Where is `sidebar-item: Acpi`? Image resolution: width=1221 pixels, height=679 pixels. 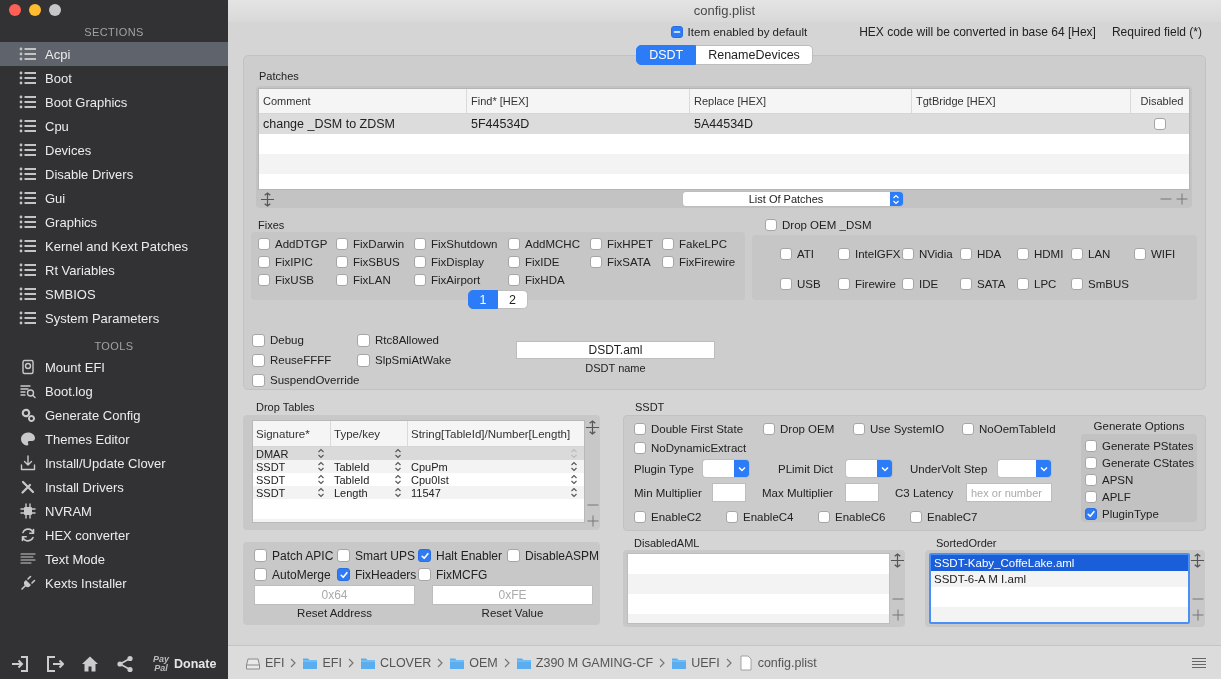
sidebar-item: Acpi is located at coordinates (114, 54).